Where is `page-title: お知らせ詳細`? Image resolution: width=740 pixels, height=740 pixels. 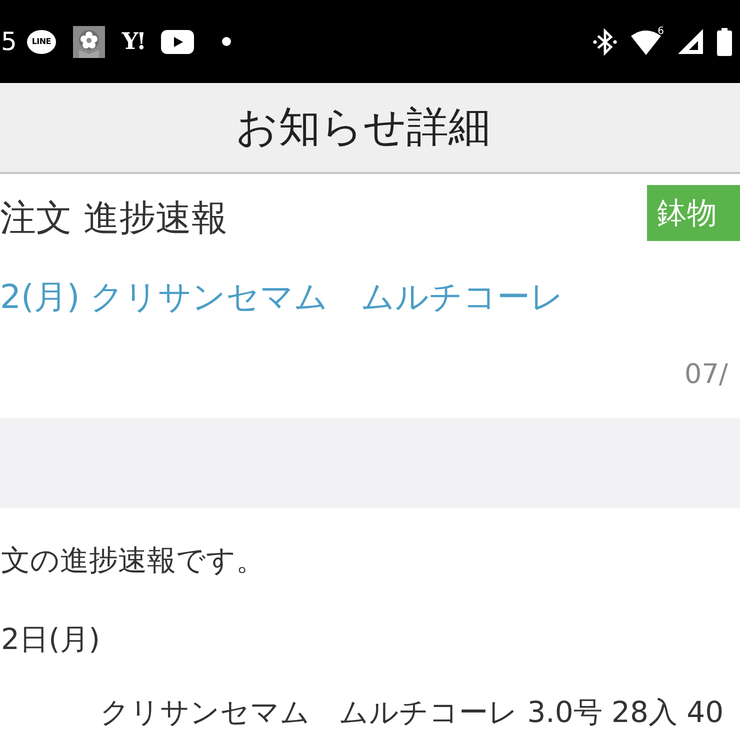 page-title: お知らせ詳細 is located at coordinates (363, 127).